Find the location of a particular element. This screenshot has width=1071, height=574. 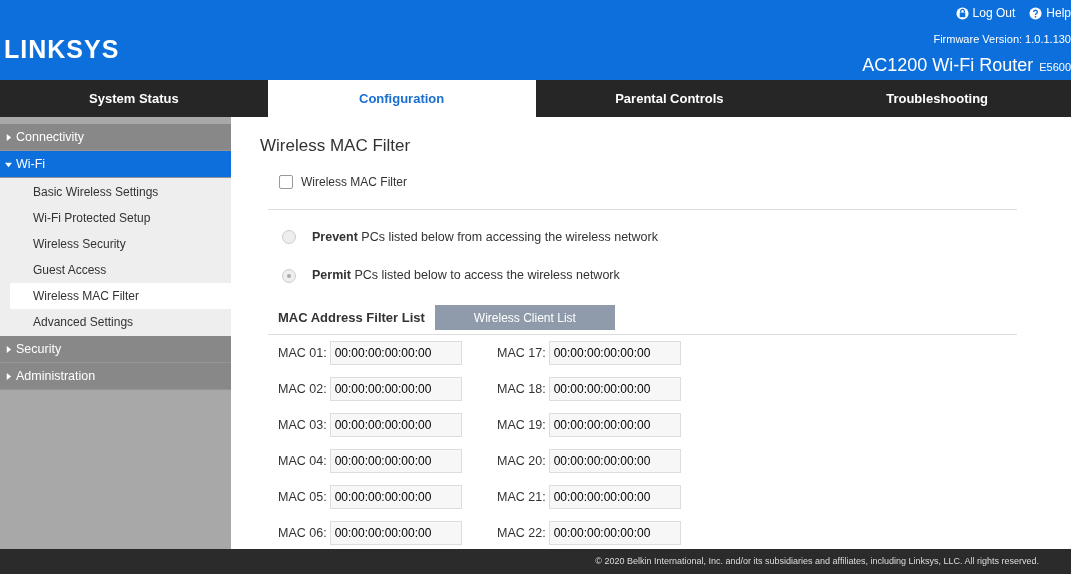

sidebar-item: Basic Wireless Settings is located at coordinates (120, 192).